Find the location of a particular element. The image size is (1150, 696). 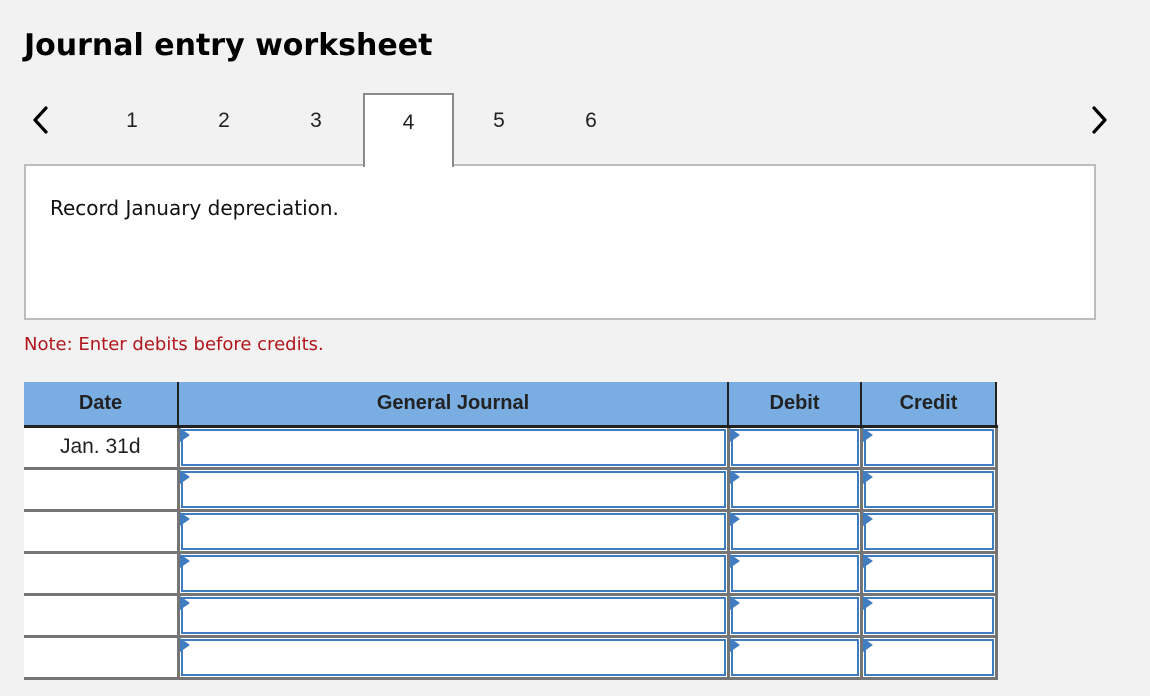

tab-2: 2 is located at coordinates (224, 129).